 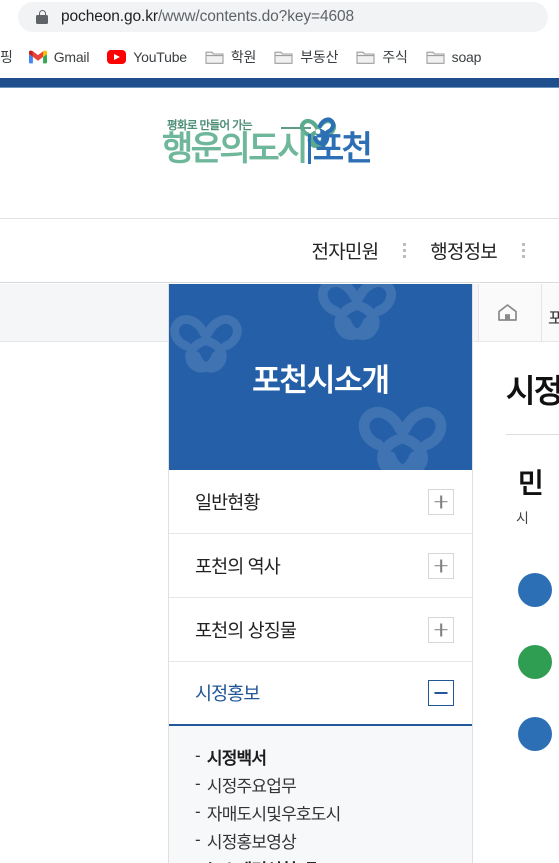 I want to click on bookmark-label: 부동산, so click(x=319, y=57).